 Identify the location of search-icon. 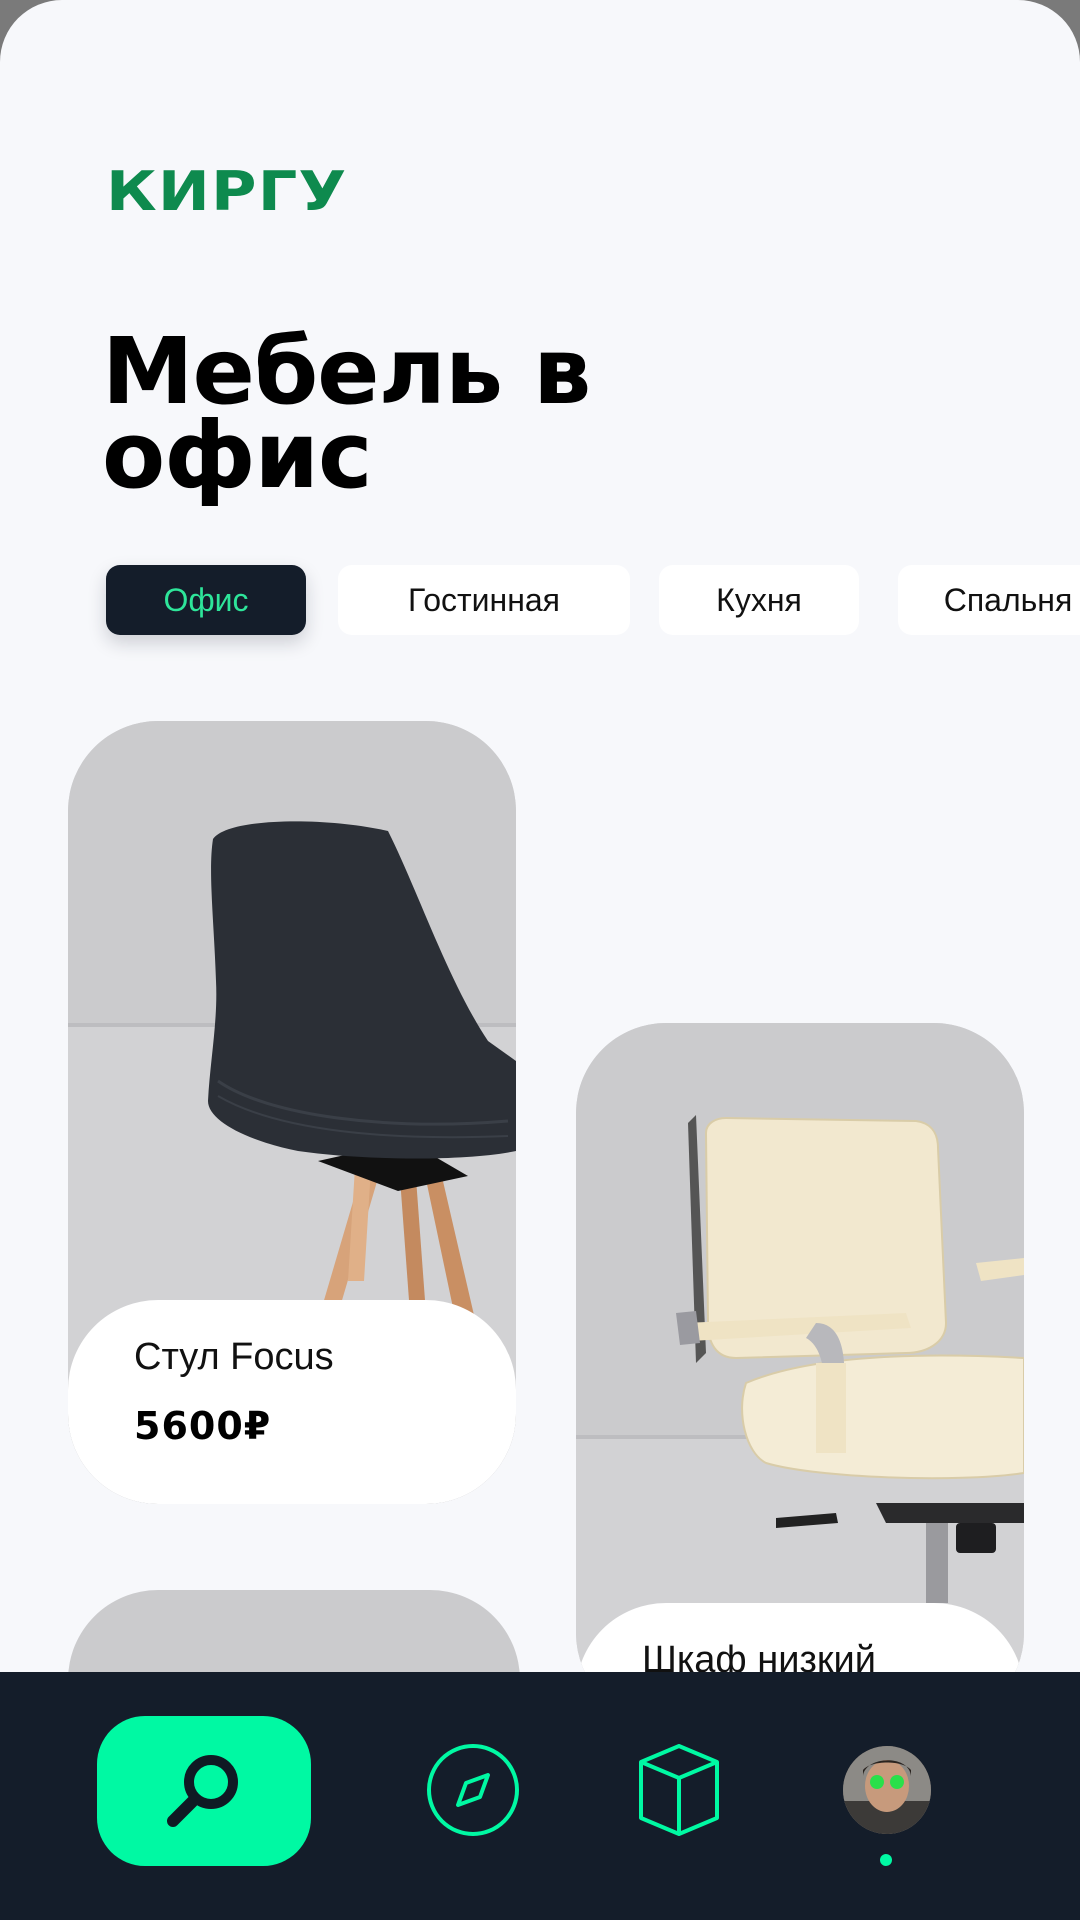
(202, 1791).